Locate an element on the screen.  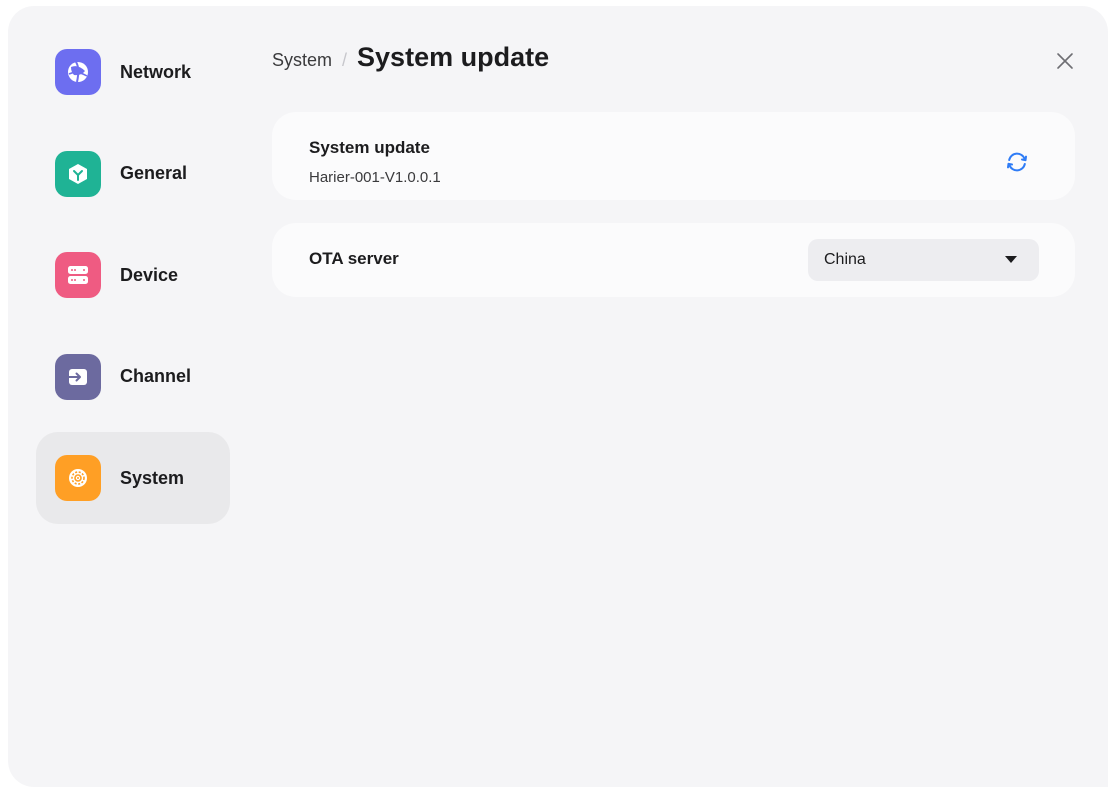
sidebar: Network General Device Channel System is located at coordinates (133, 280).